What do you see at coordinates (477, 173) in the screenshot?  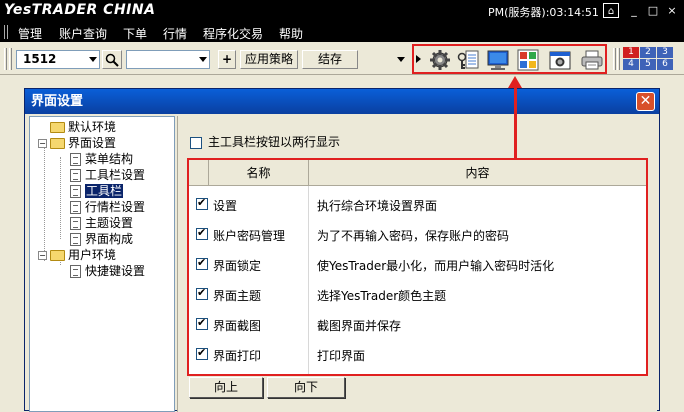 I see `header-content: 内容` at bounding box center [477, 173].